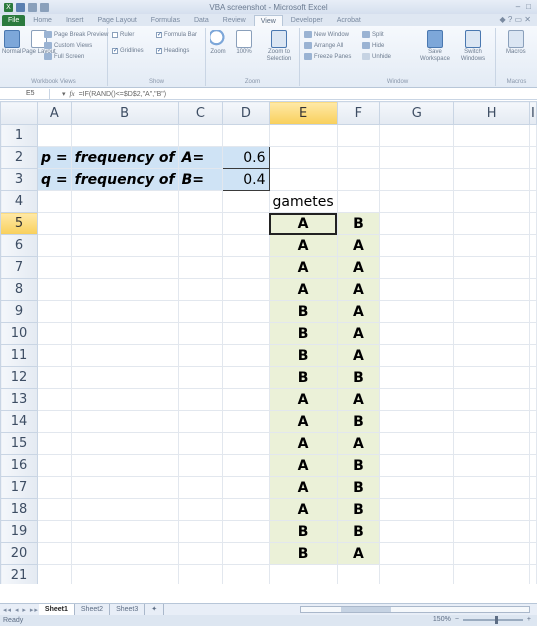 The height and width of the screenshot is (626, 537). Describe the element at coordinates (358, 135) in the screenshot. I see `cell-f1` at that location.